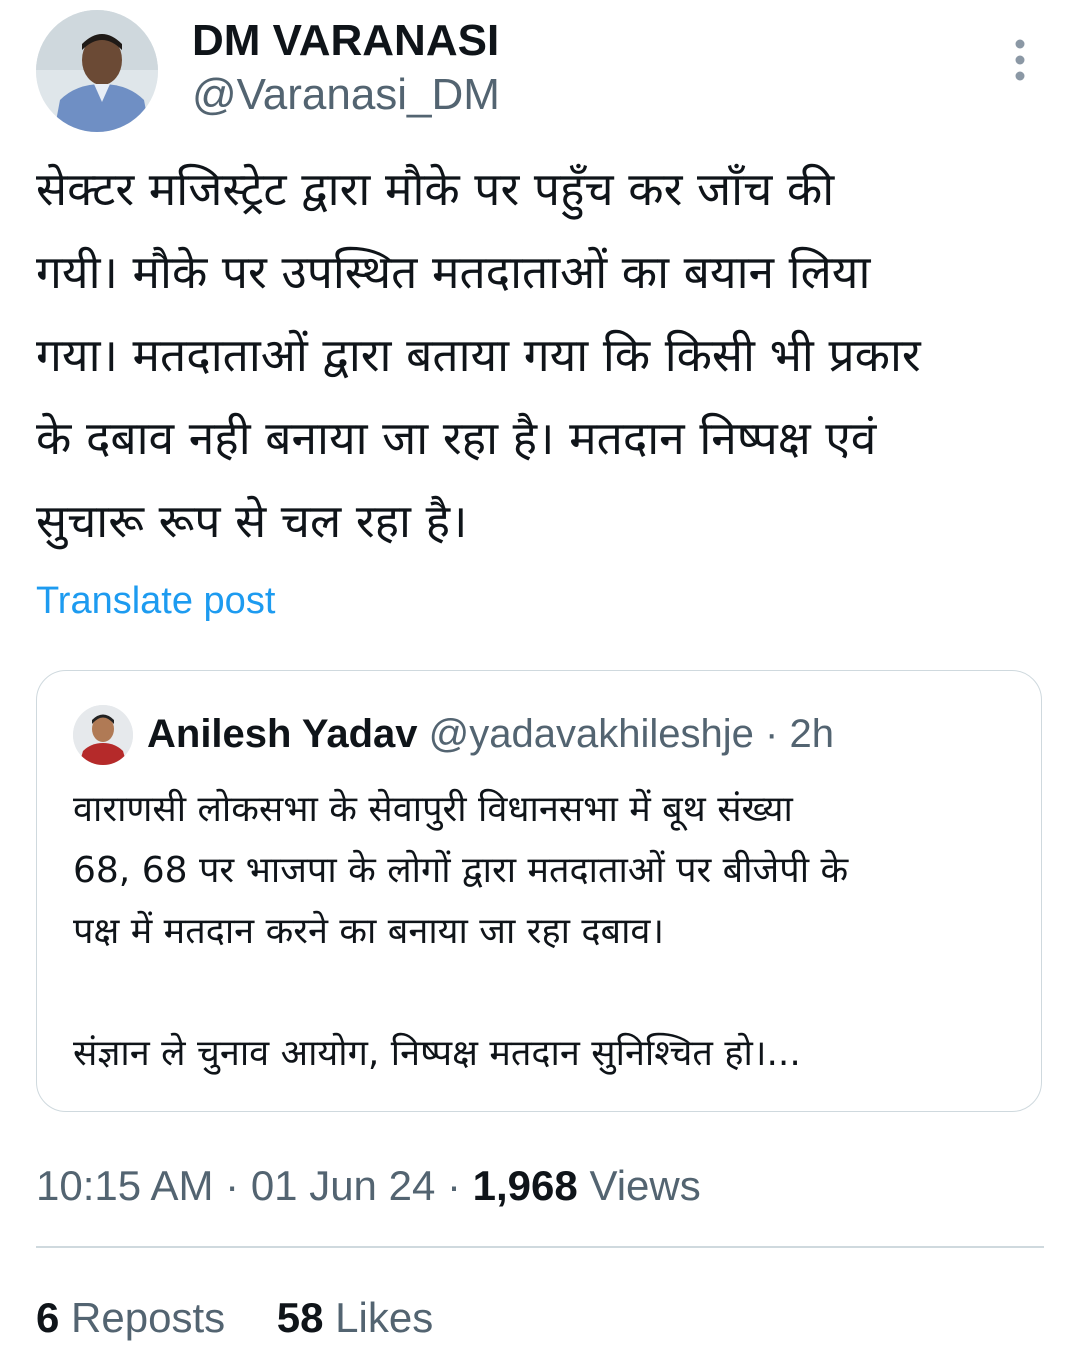  I want to click on views-label: Views, so click(645, 1185).